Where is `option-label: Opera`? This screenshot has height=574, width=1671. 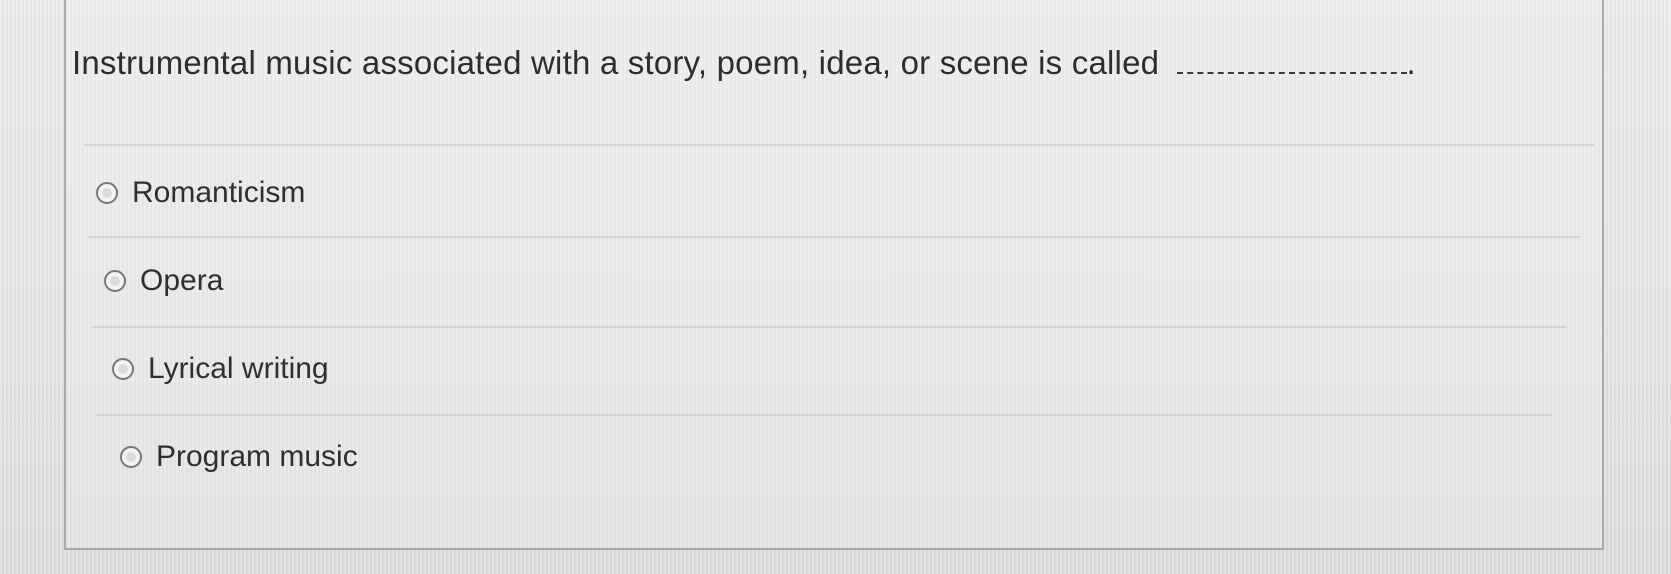 option-label: Opera is located at coordinates (182, 280).